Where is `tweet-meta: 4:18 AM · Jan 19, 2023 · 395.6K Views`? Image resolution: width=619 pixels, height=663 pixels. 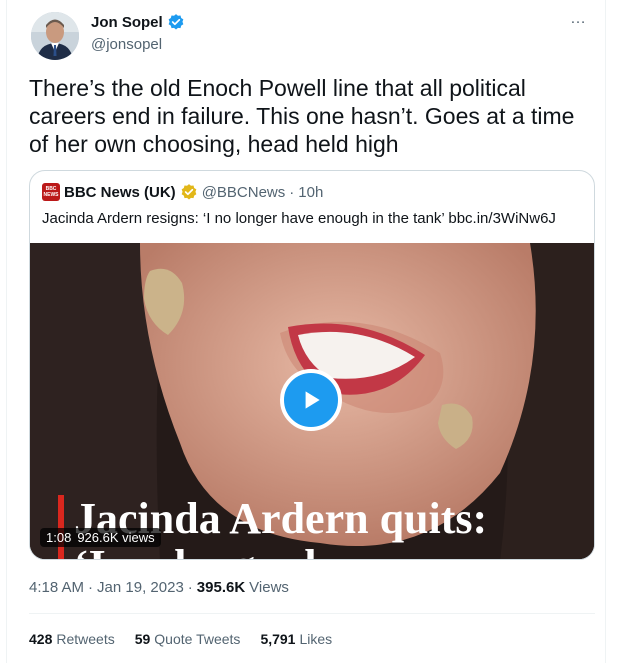 tweet-meta: 4:18 AM · Jan 19, 2023 · 395.6K Views is located at coordinates (159, 587).